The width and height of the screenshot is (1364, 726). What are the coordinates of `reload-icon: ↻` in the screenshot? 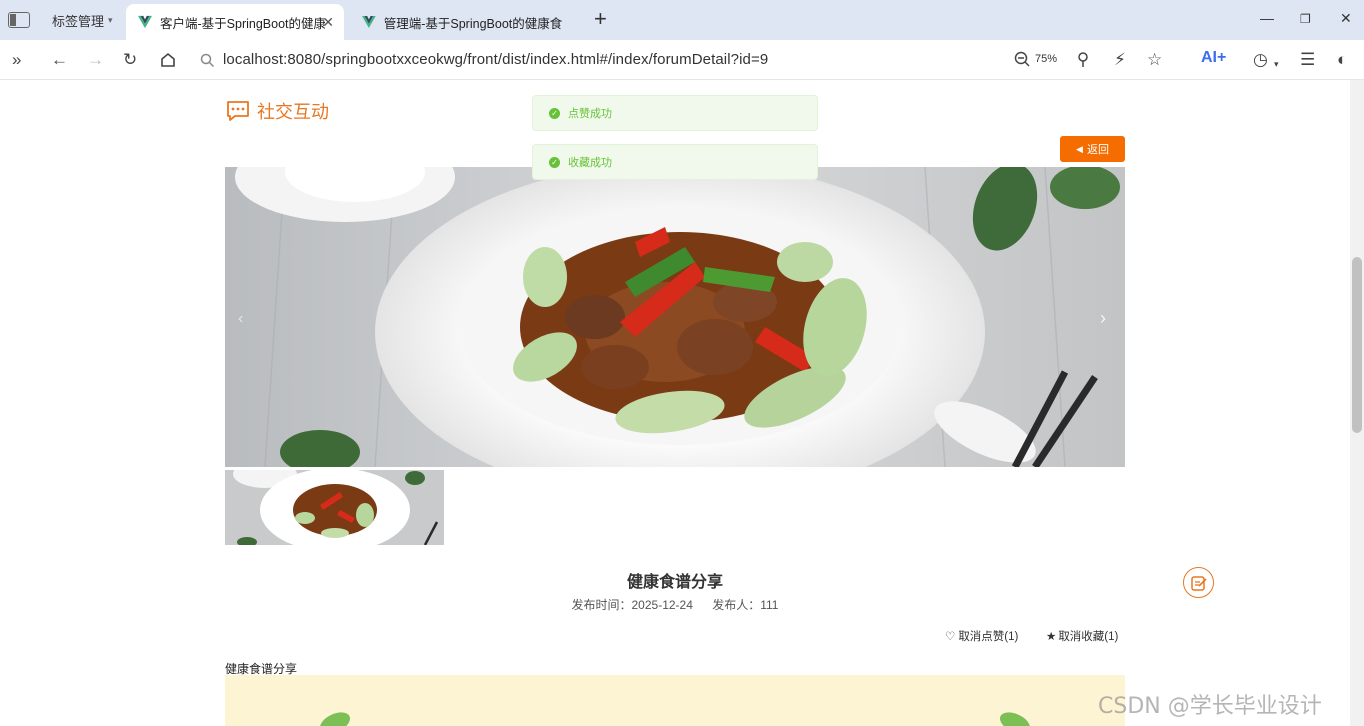 It's located at (130, 60).